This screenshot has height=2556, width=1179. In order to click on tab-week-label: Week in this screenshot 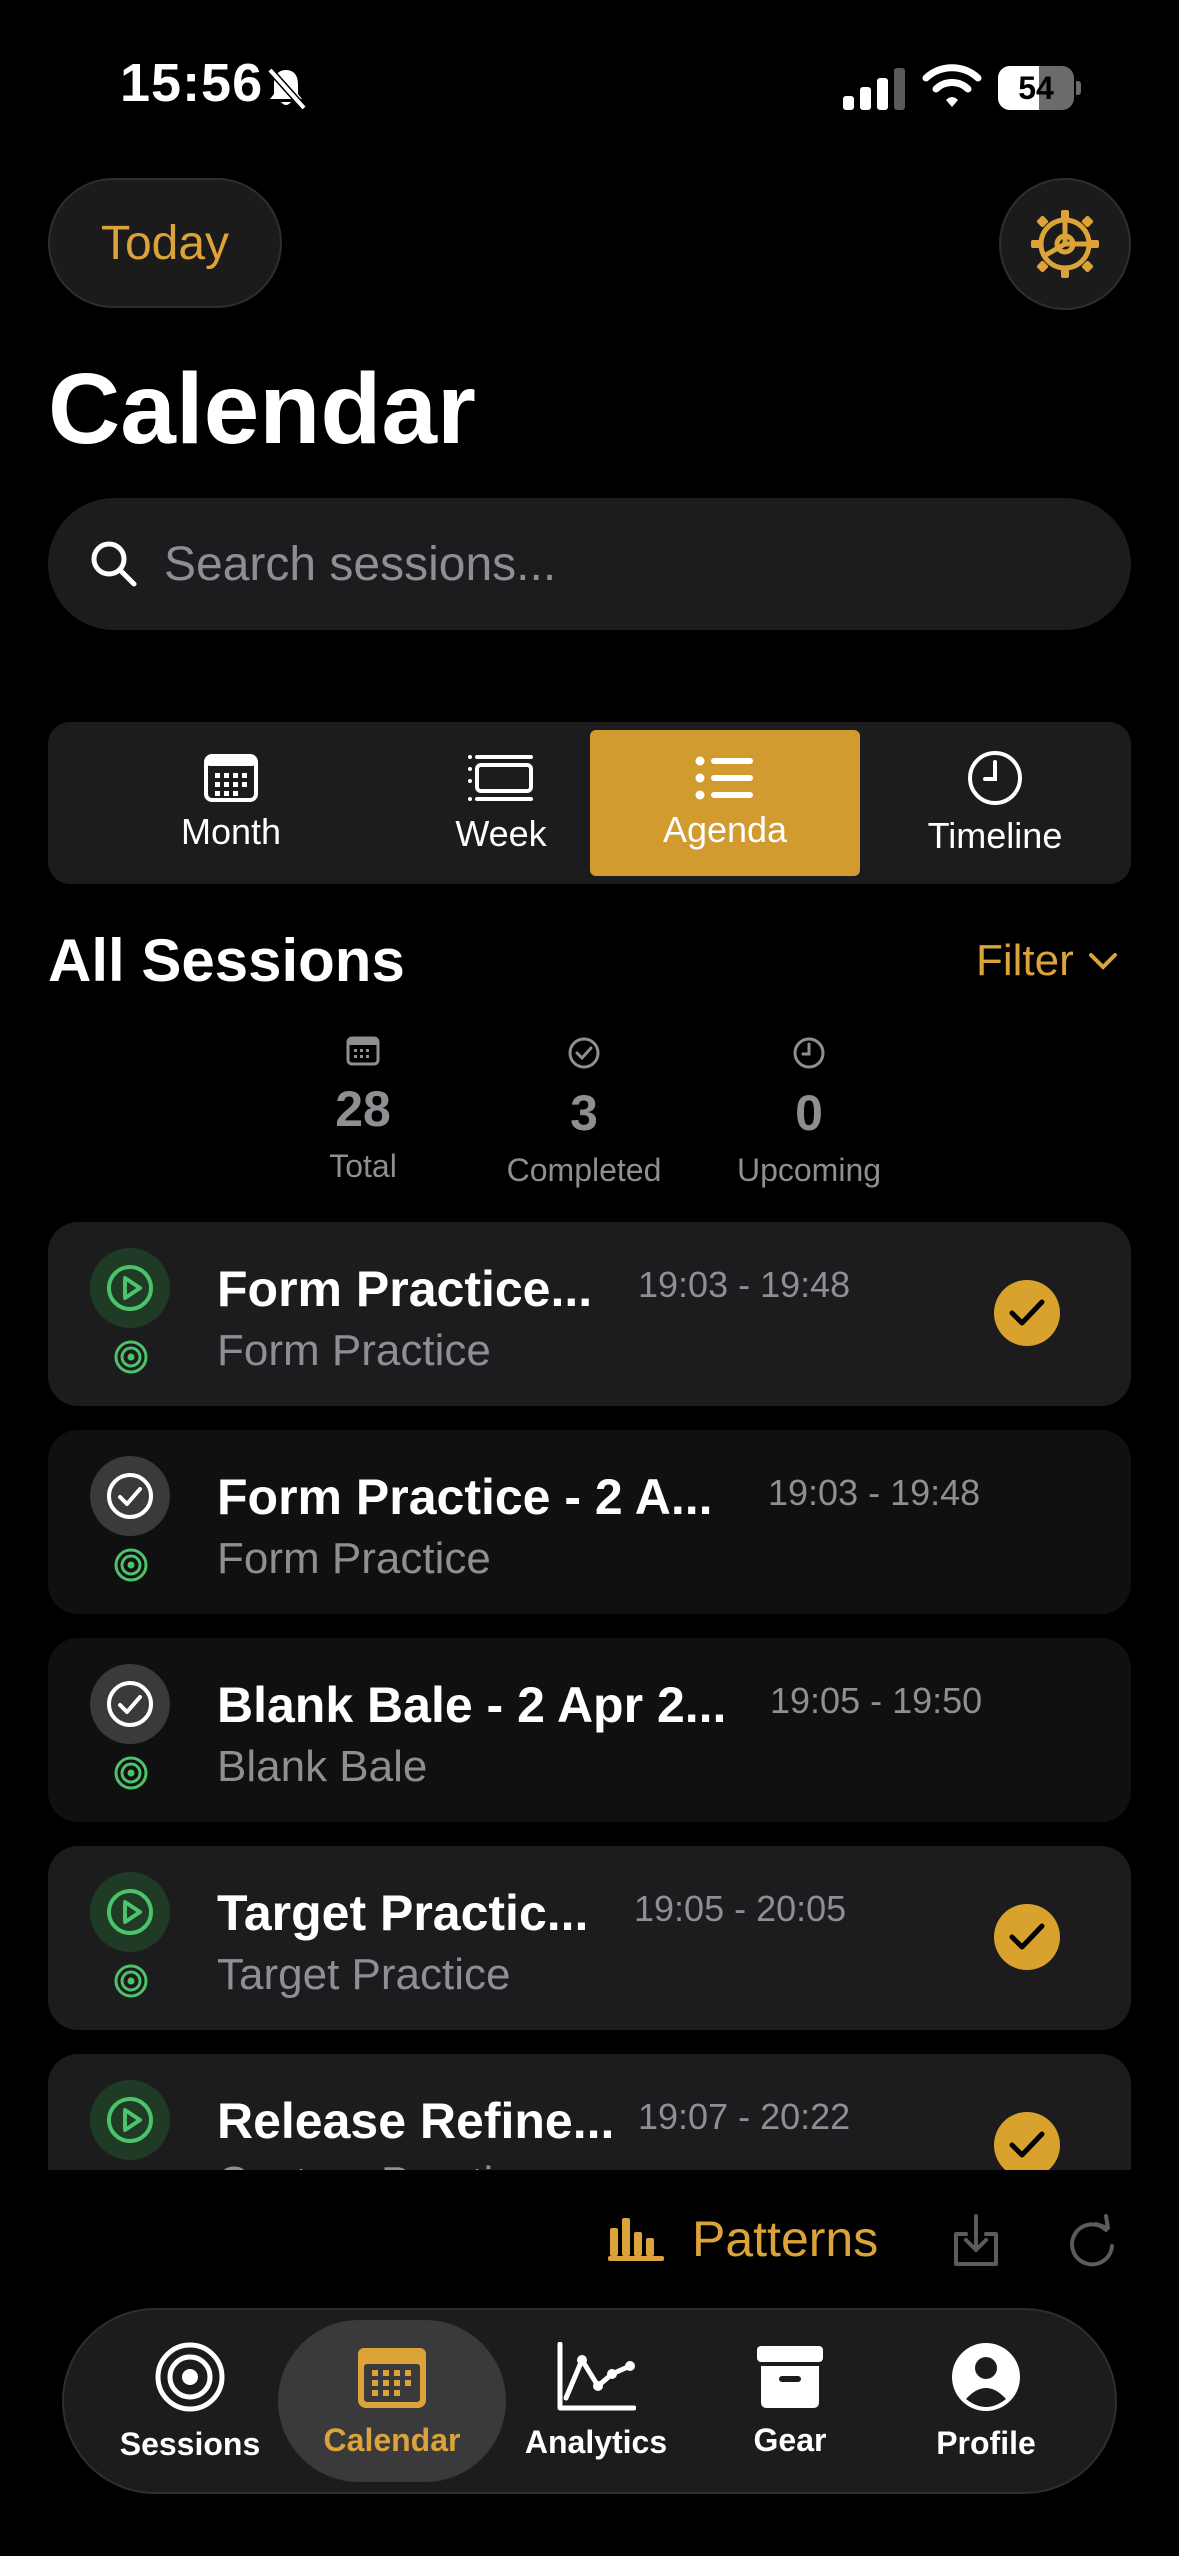, I will do `click(501, 833)`.